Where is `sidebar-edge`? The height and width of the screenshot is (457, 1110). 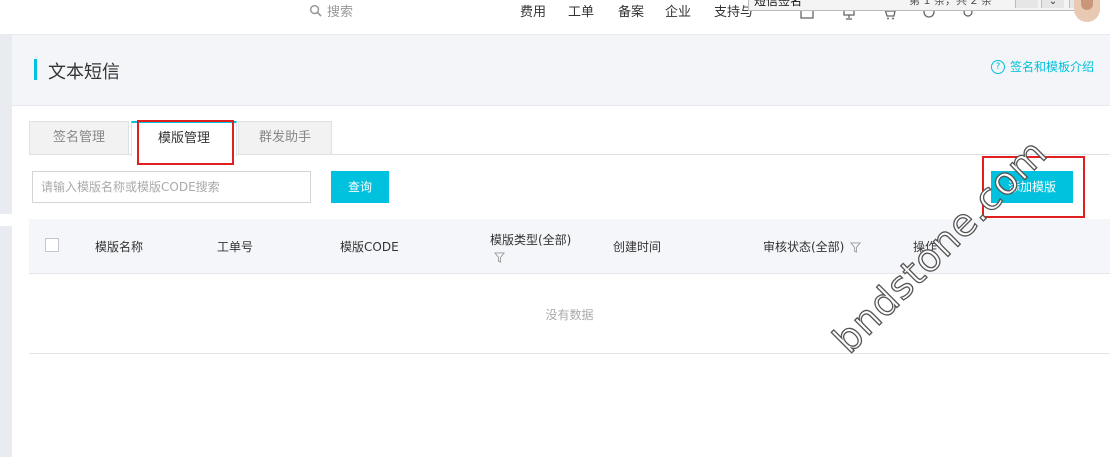 sidebar-edge is located at coordinates (6, 69).